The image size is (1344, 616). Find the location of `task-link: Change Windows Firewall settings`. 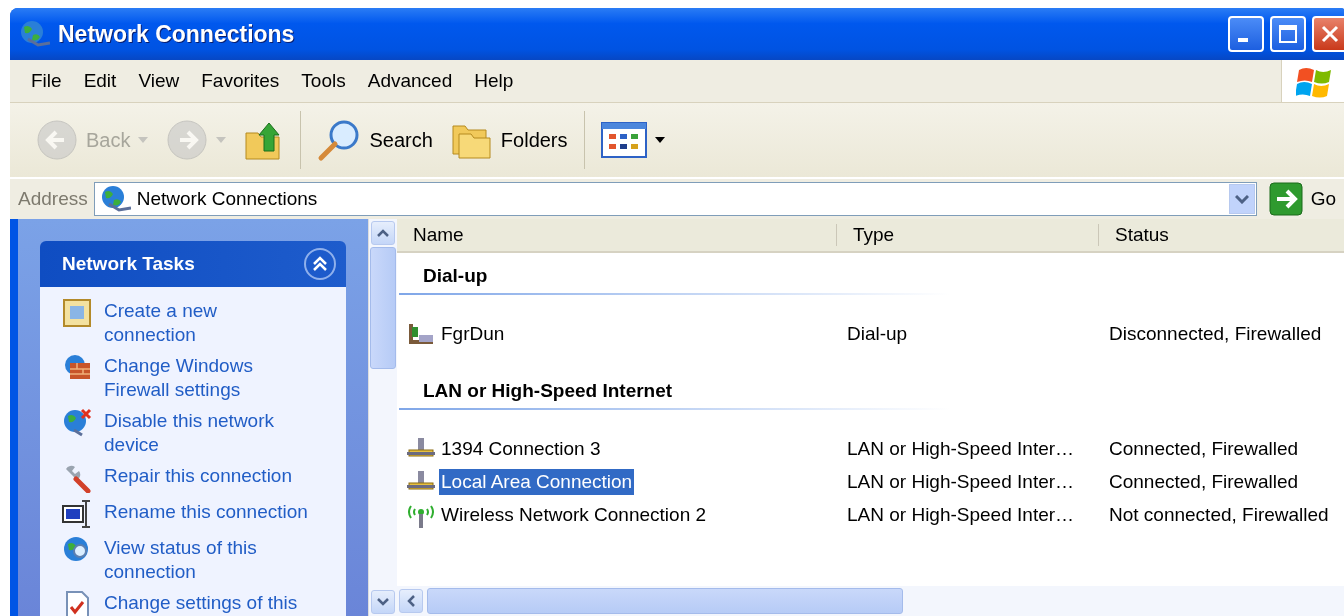

task-link: Change Windows Firewall settings is located at coordinates (207, 378).